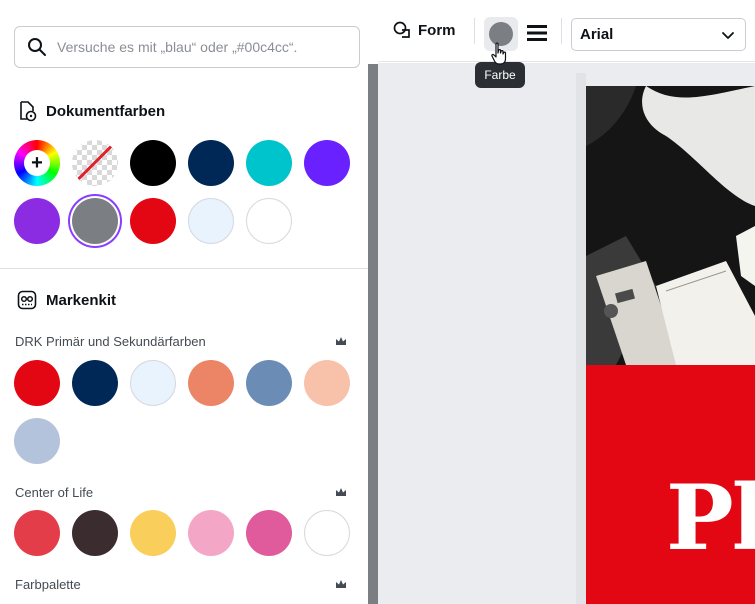 This screenshot has height=604, width=755. What do you see at coordinates (581, 338) in the screenshot?
I see `page-shadow` at bounding box center [581, 338].